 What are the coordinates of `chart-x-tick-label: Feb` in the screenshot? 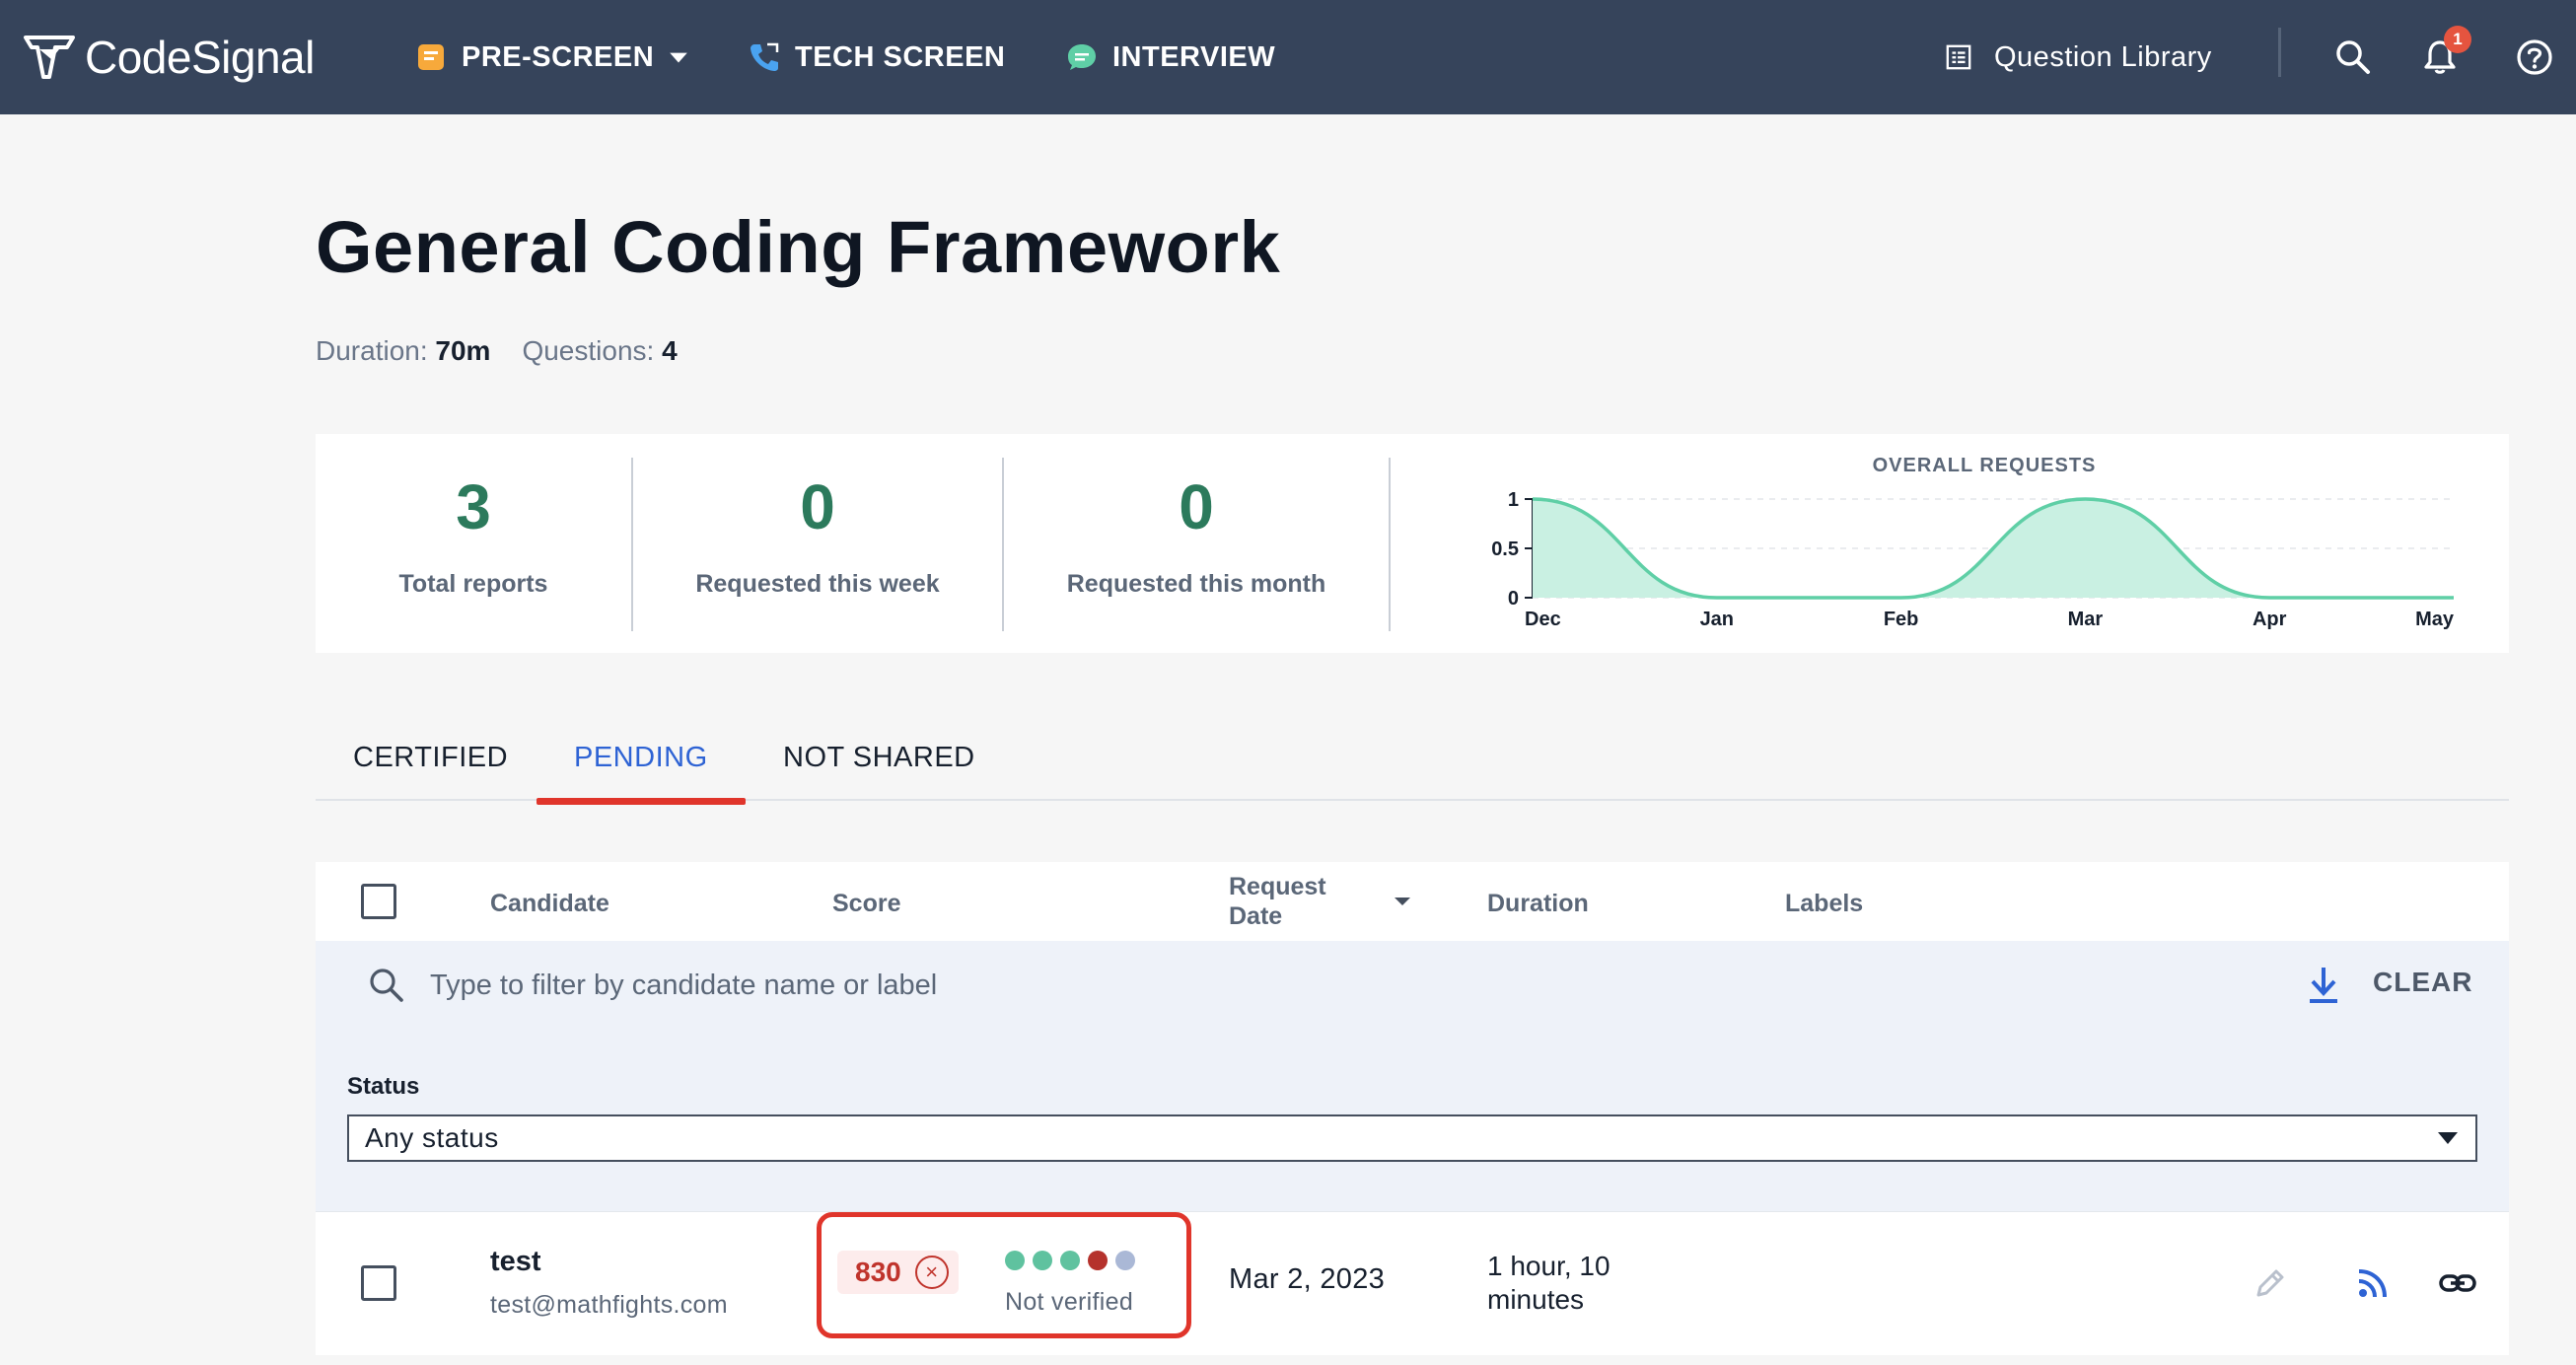 It's located at (1902, 619).